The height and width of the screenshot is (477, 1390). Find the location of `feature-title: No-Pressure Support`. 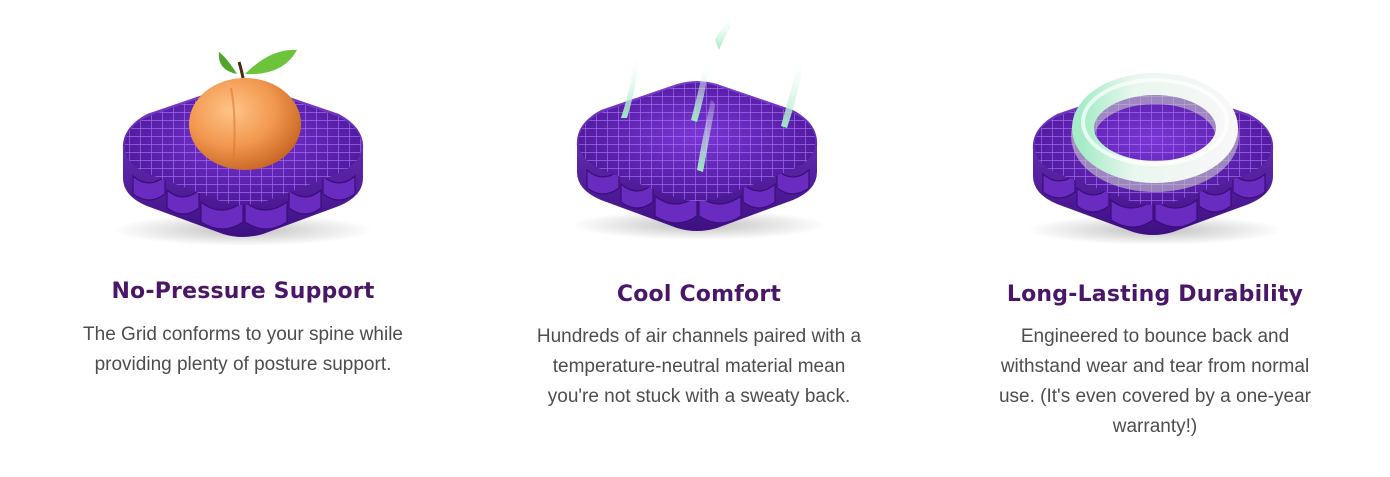

feature-title: No-Pressure Support is located at coordinates (243, 291).